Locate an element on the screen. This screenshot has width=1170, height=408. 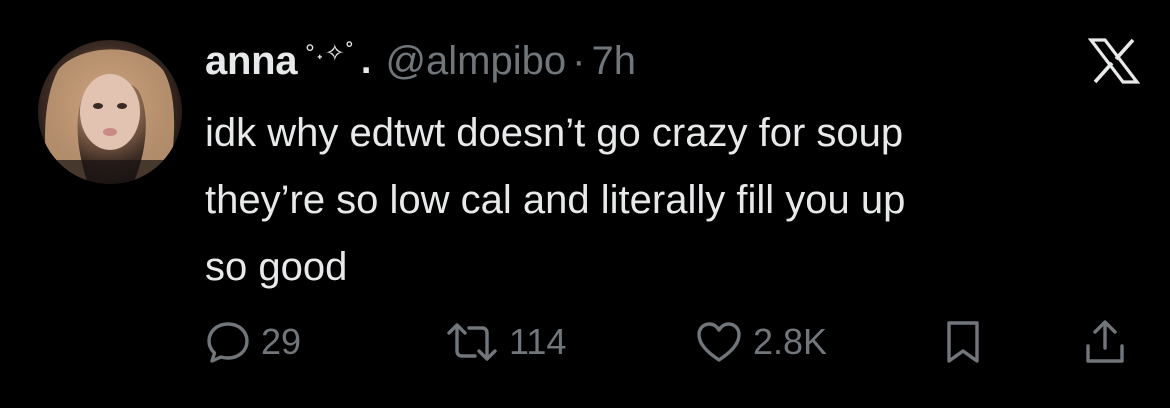
tweet-time: 7h is located at coordinates (613, 61).